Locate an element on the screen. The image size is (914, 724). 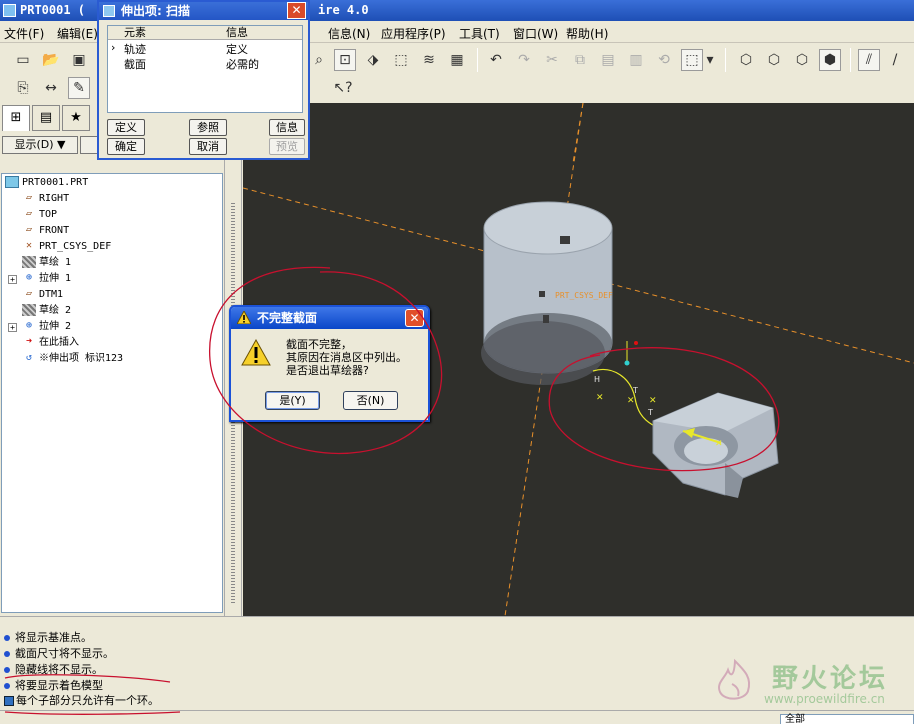
selection-filter: 全部 is located at coordinates (847, 719).